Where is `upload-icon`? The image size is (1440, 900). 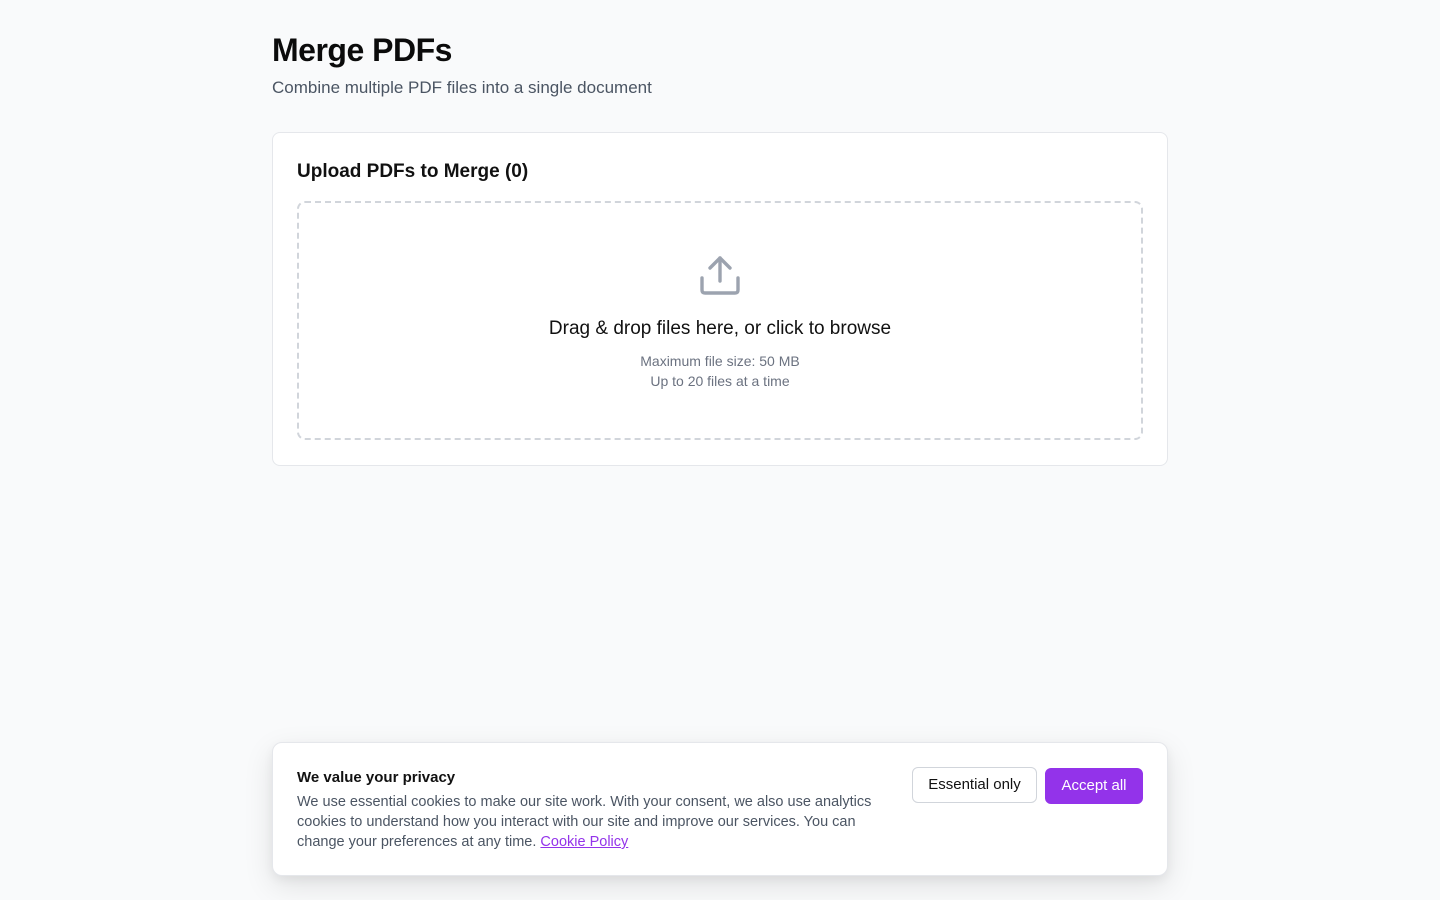
upload-icon is located at coordinates (720, 275).